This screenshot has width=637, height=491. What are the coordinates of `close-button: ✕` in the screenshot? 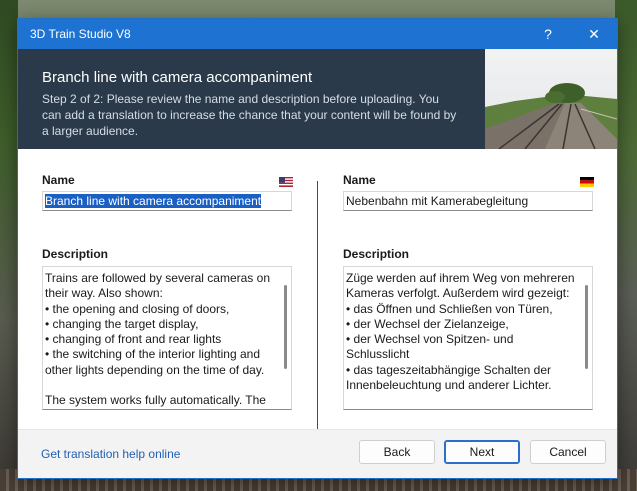 It's located at (594, 34).